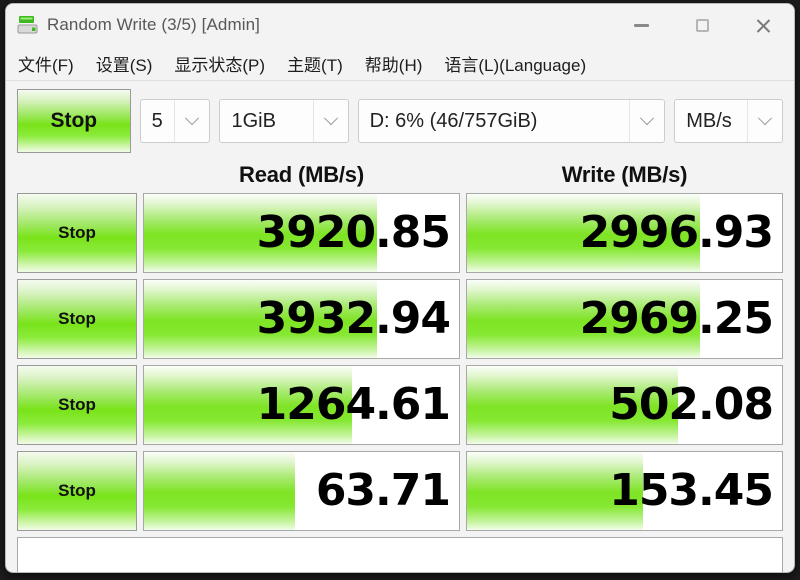 This screenshot has width=800, height=580. Describe the element at coordinates (676, 232) in the screenshot. I see `write-value-1: 2996.93` at that location.